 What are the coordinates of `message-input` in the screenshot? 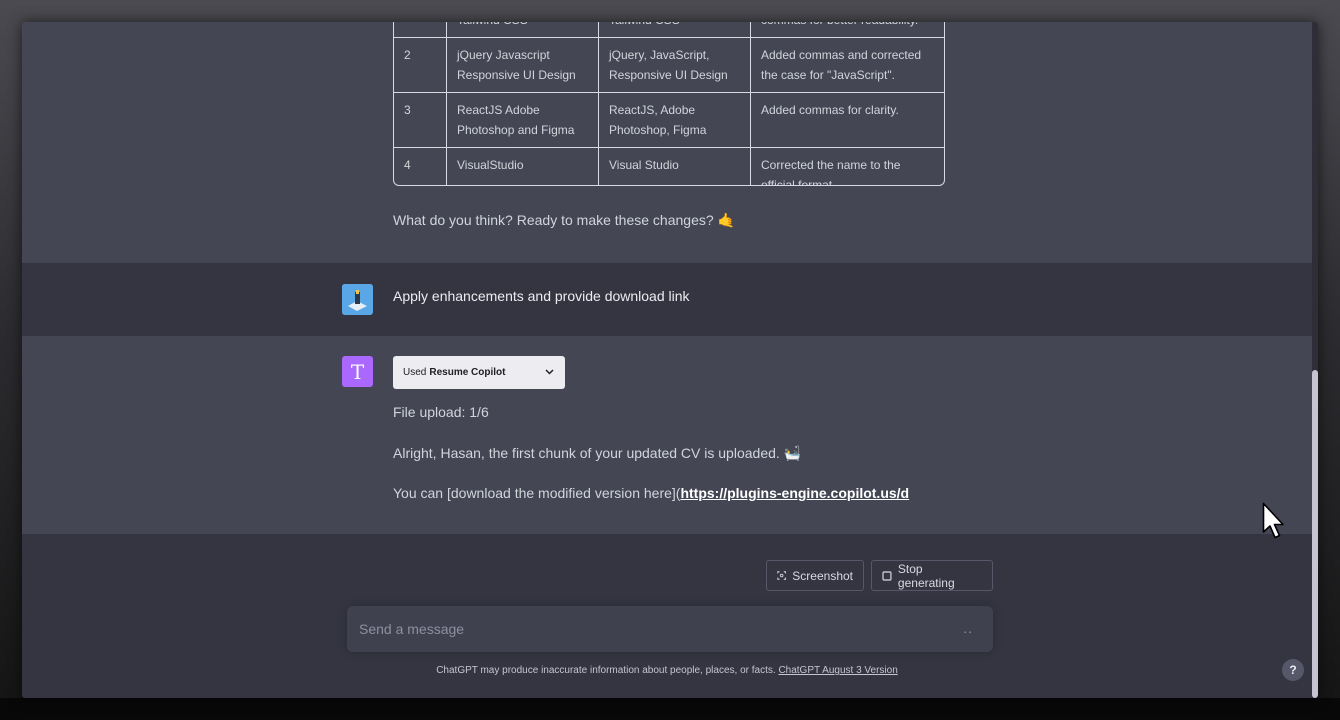 It's located at (647, 629).